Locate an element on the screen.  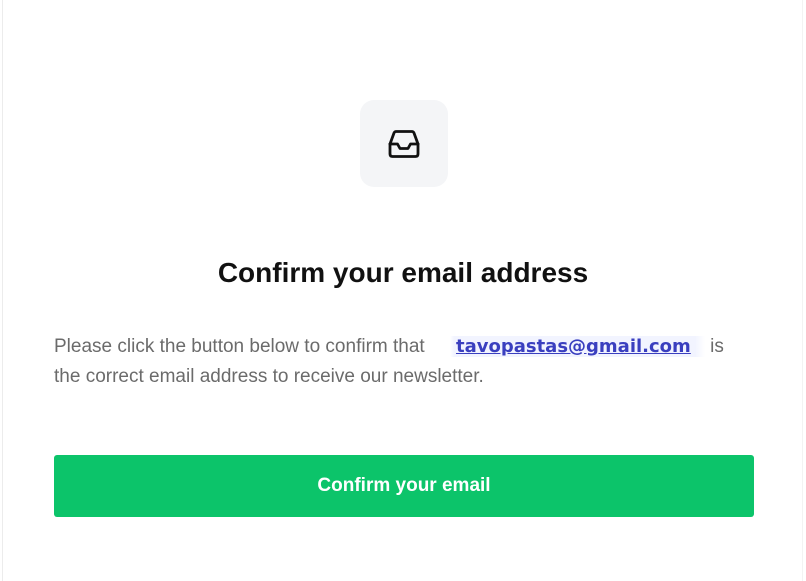
inbox-icon is located at coordinates (404, 143).